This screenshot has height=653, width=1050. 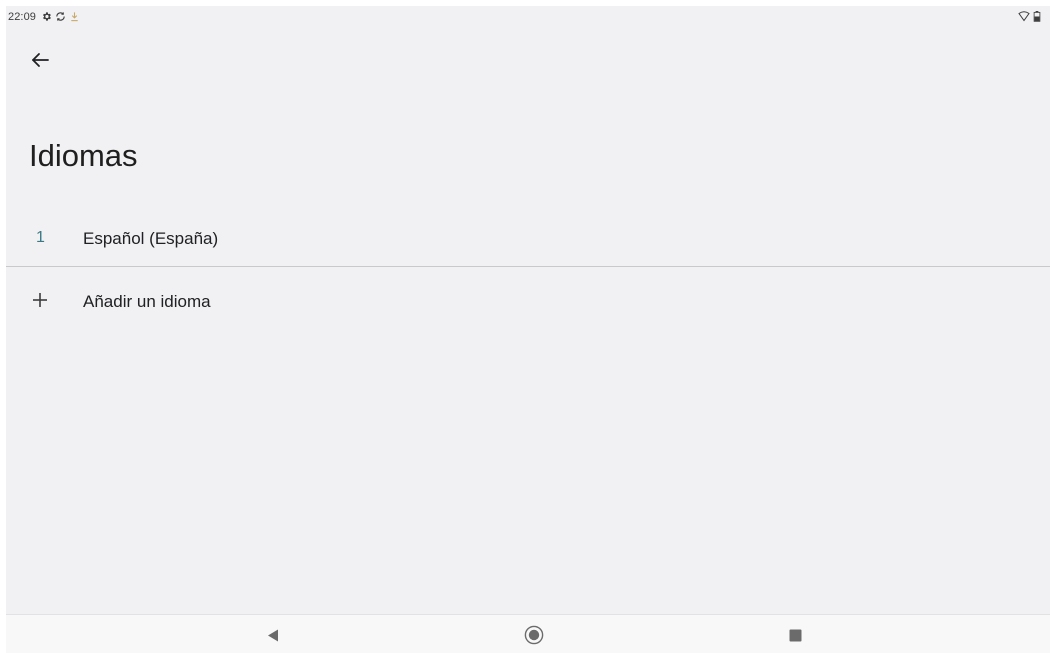 What do you see at coordinates (151, 238) in the screenshot?
I see `language-label: Español (España)` at bounding box center [151, 238].